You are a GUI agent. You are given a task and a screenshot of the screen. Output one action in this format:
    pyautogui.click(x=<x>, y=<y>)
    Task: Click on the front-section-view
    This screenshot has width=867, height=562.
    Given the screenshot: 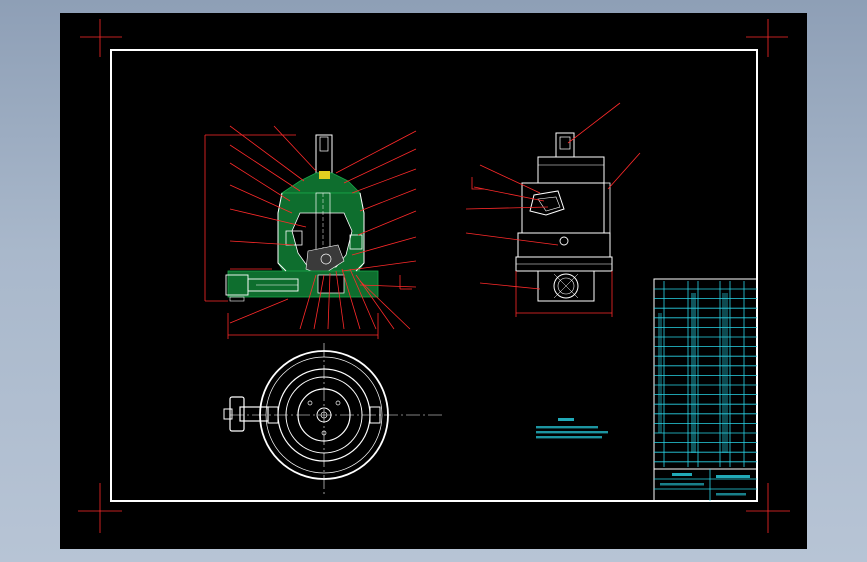 What is the action you would take?
    pyautogui.click(x=310, y=232)
    